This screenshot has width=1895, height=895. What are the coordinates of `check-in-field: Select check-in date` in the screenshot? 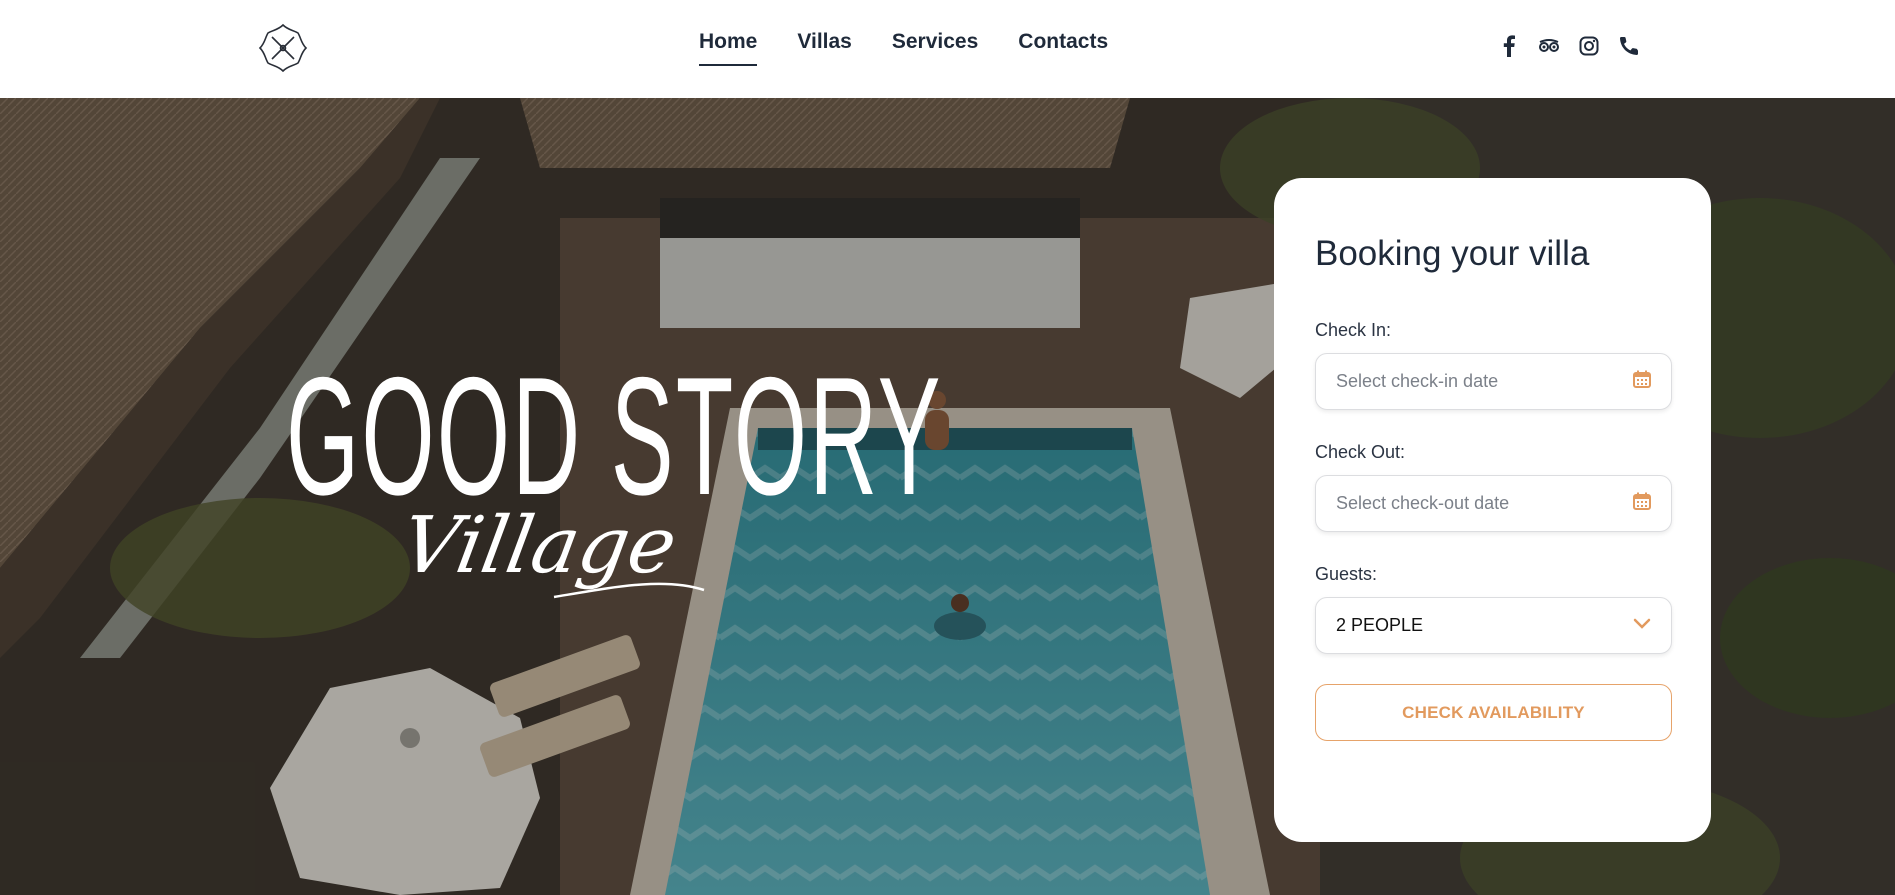 It's located at (1493, 381).